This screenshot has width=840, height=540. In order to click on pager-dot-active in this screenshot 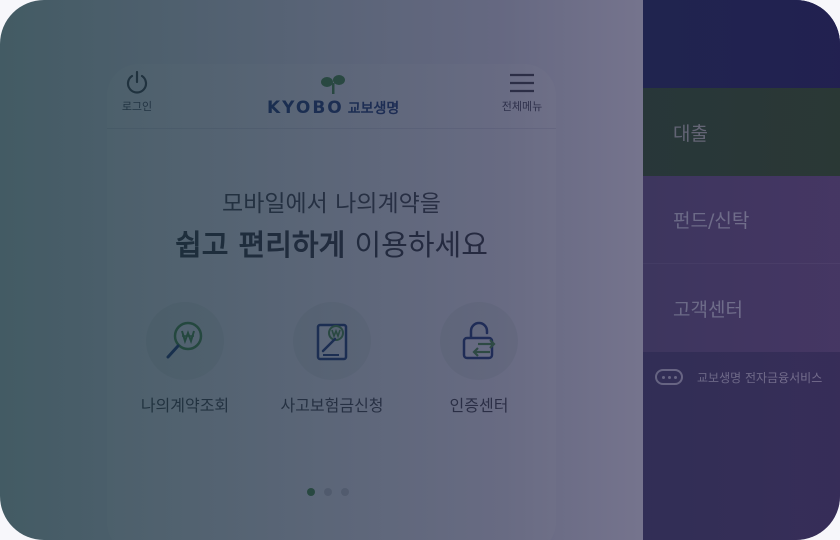, I will do `click(311, 492)`.